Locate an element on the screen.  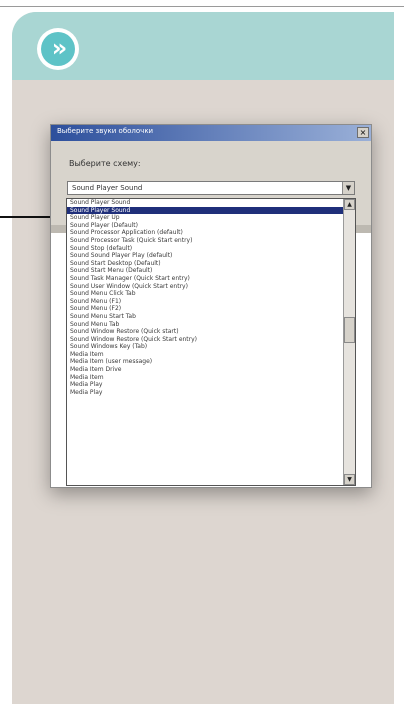
dialog-titlebar: Выберите звуки оболочки × is located at coordinates (211, 133).